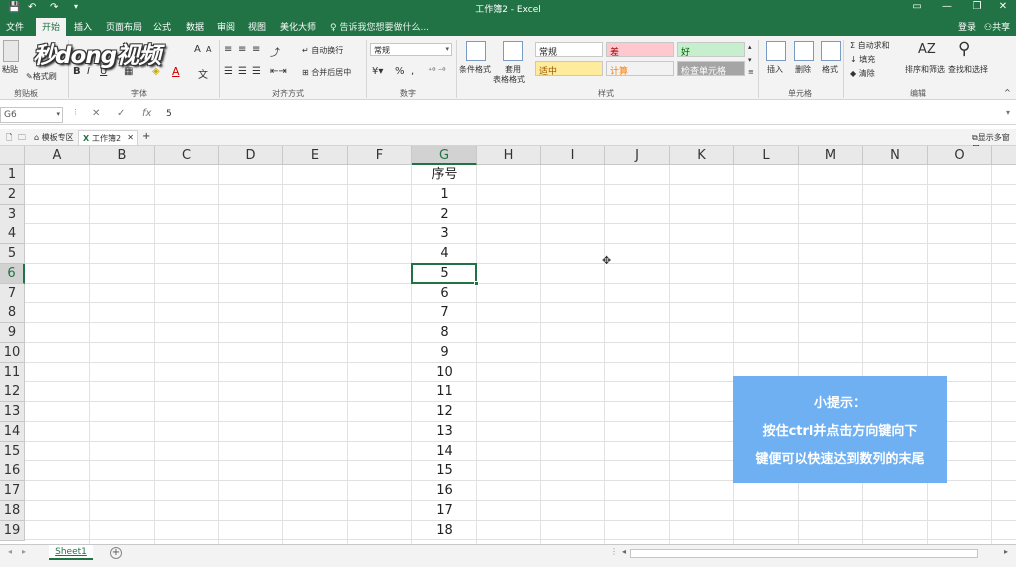 Image resolution: width=1016 pixels, height=567 pixels. I want to click on cell-g16: 15, so click(444, 471).